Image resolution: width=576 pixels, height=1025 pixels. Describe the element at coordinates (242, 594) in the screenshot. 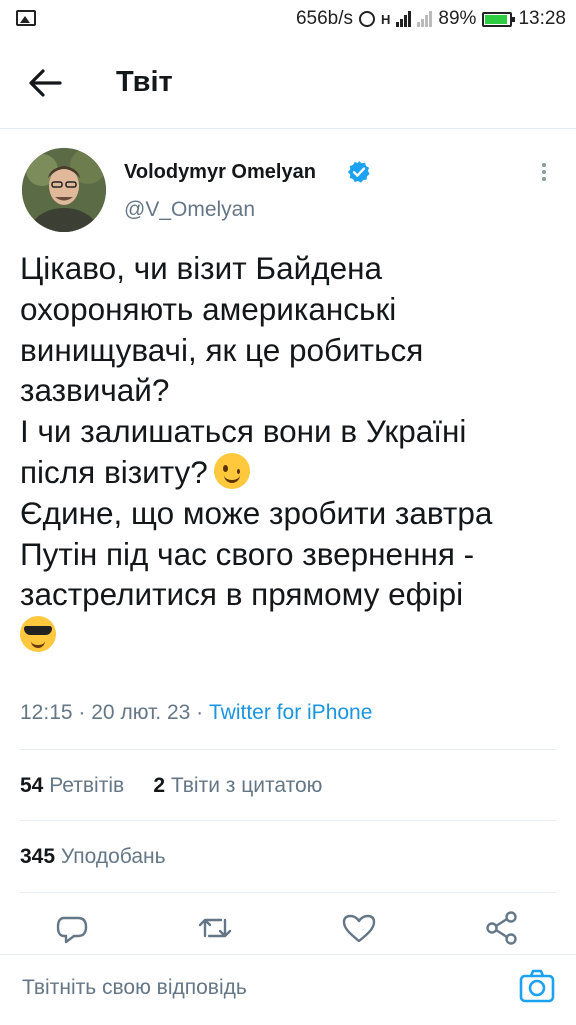

I see `tweet-line: застрелитися в прямому ефірі` at that location.